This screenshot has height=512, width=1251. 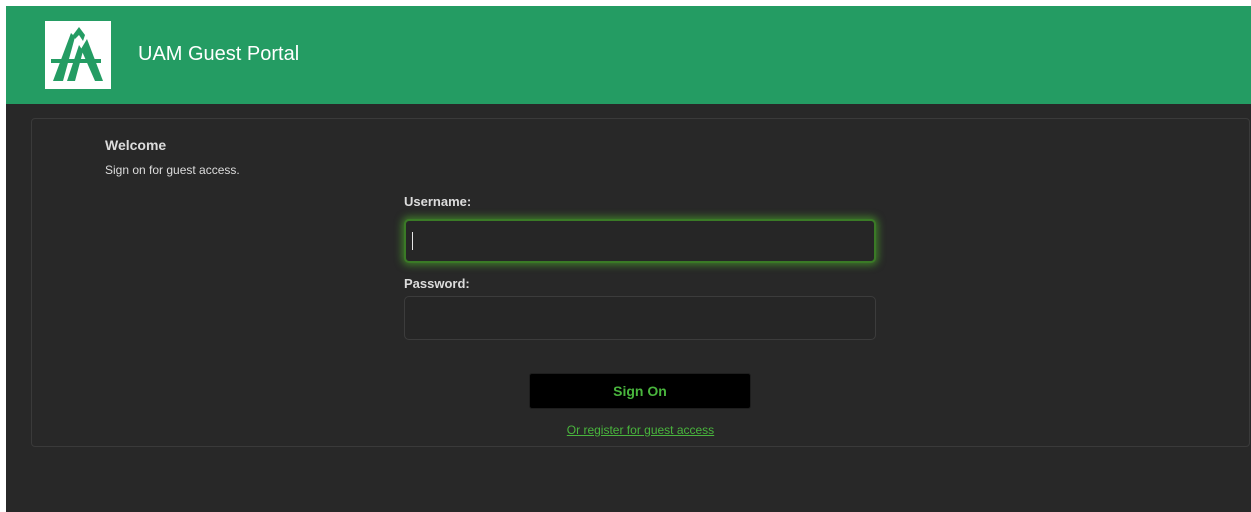 What do you see at coordinates (437, 283) in the screenshot?
I see `password-label: Password:` at bounding box center [437, 283].